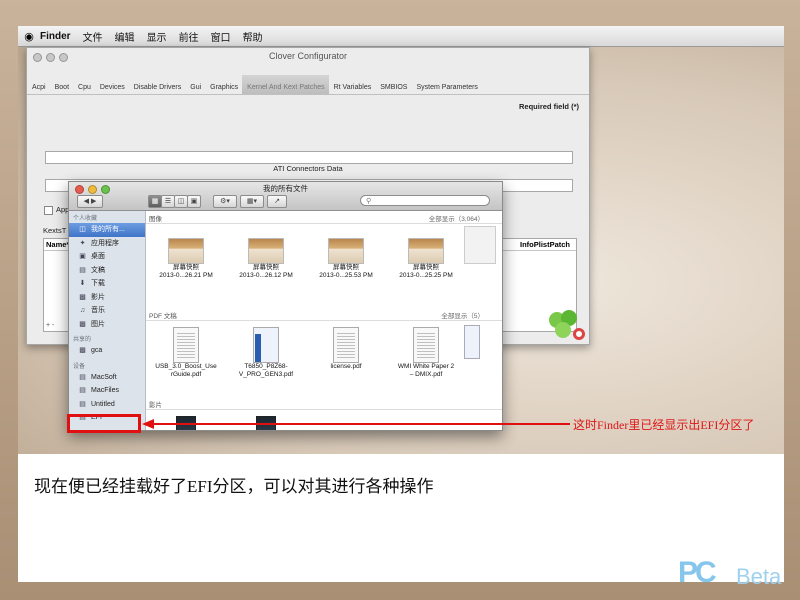 The width and height of the screenshot is (800, 600). I want to click on sidebar-item-untitled: ▤ Untitled, so click(107, 405).